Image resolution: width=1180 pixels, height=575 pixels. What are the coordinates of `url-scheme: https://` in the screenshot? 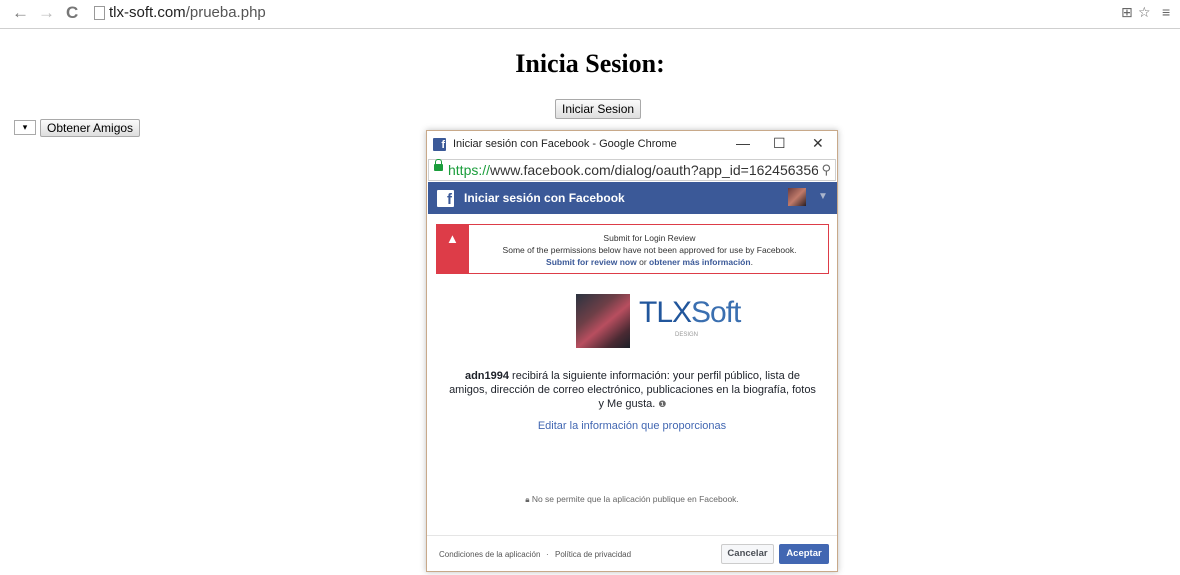 It's located at (469, 170).